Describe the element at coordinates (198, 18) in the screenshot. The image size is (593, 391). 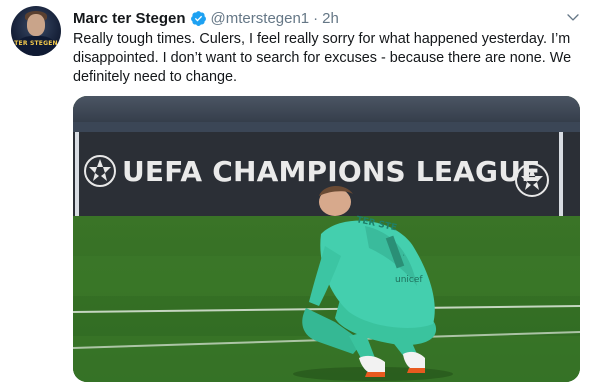
I see `verified-badge-icon` at that location.